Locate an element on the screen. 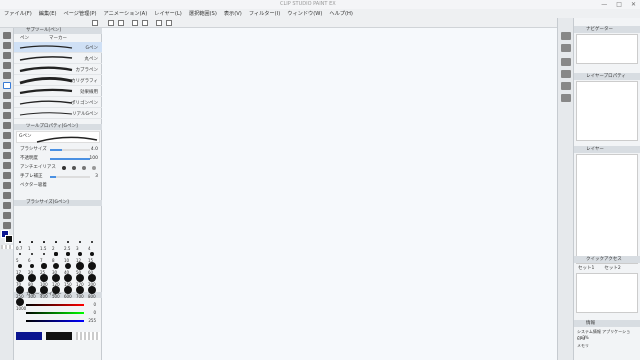  color-set-icon is located at coordinates (566, 48).